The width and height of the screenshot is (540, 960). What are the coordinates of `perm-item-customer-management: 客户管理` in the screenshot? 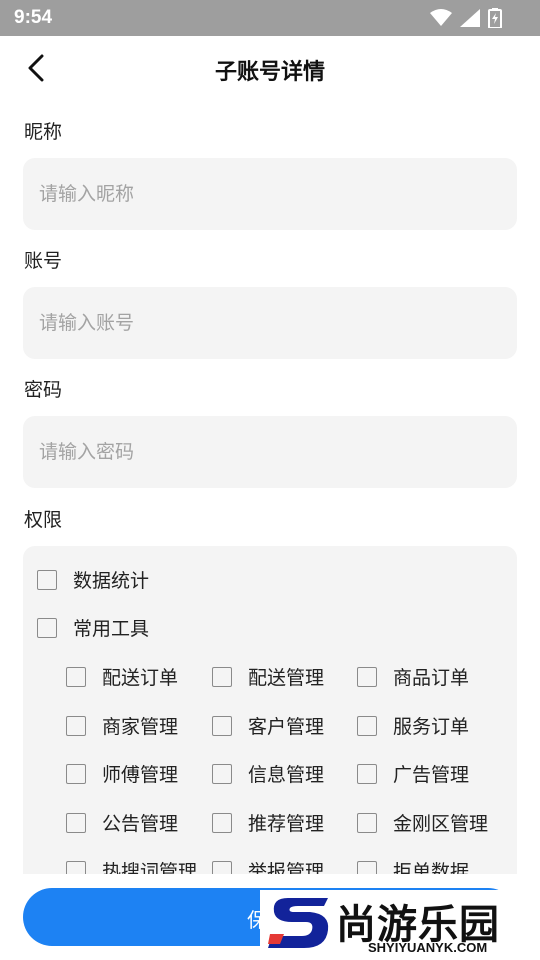 It's located at (268, 725).